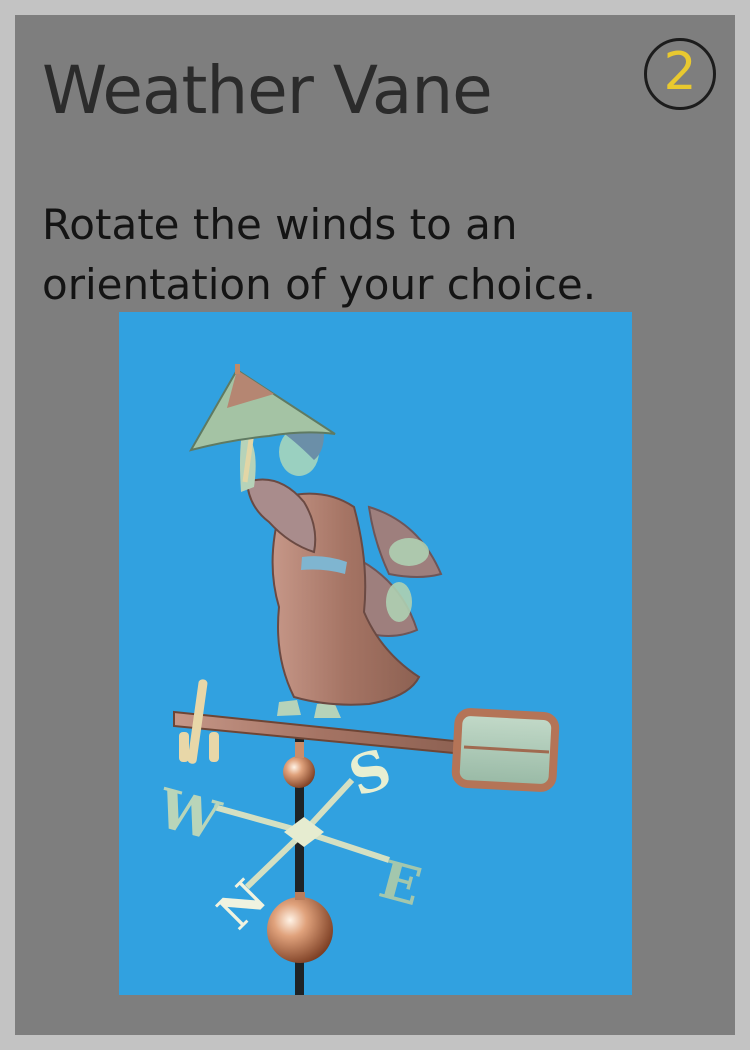 This screenshot has height=1050, width=750. I want to click on cost-badge: 2, so click(680, 74).